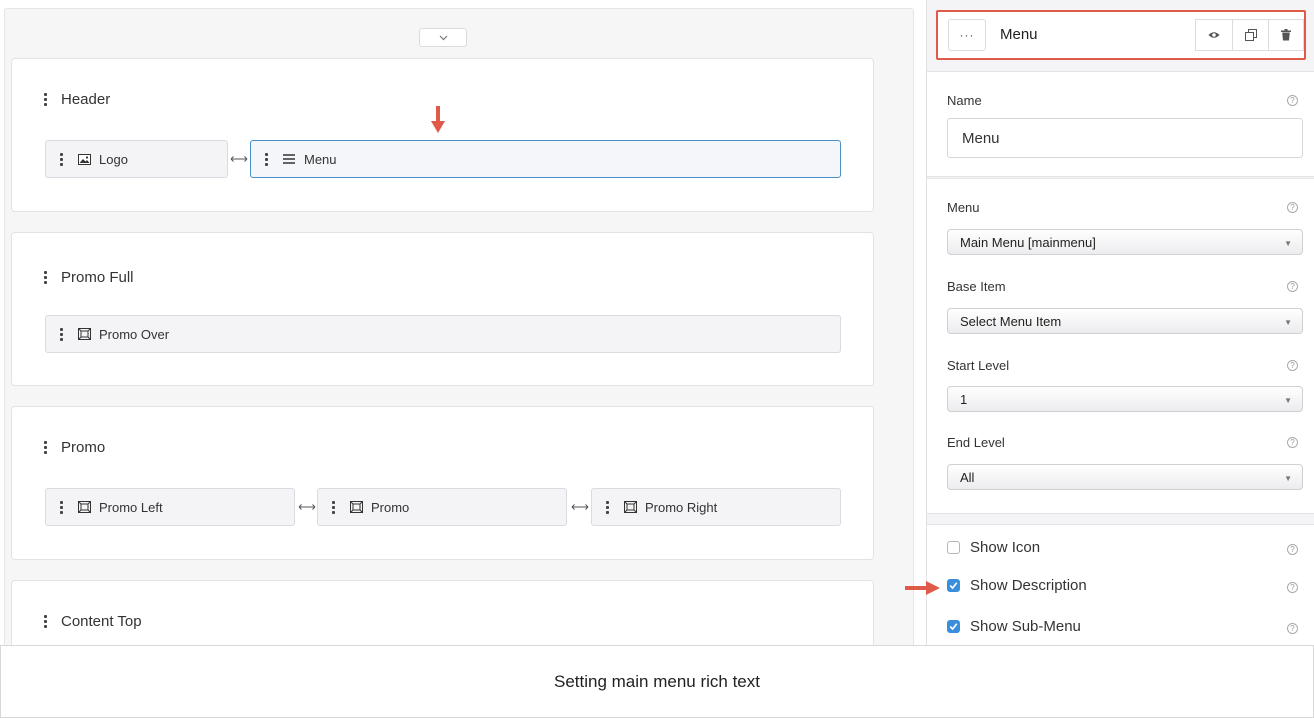 This screenshot has height=718, width=1314. What do you see at coordinates (681, 507) in the screenshot?
I see `particle-label: Promo Right` at bounding box center [681, 507].